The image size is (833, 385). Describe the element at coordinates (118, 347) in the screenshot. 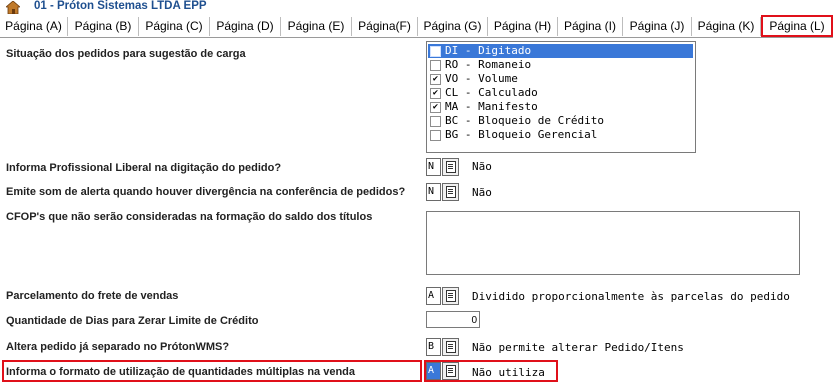

I see `altera-pedido-label: Altera pedido já separado no PrótonWMS?` at that location.